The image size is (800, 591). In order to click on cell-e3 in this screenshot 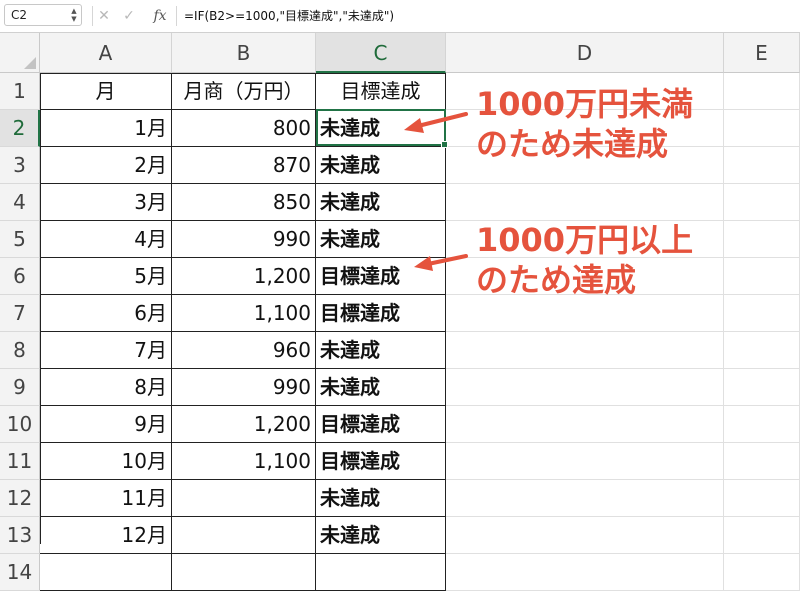, I will do `click(762, 165)`.